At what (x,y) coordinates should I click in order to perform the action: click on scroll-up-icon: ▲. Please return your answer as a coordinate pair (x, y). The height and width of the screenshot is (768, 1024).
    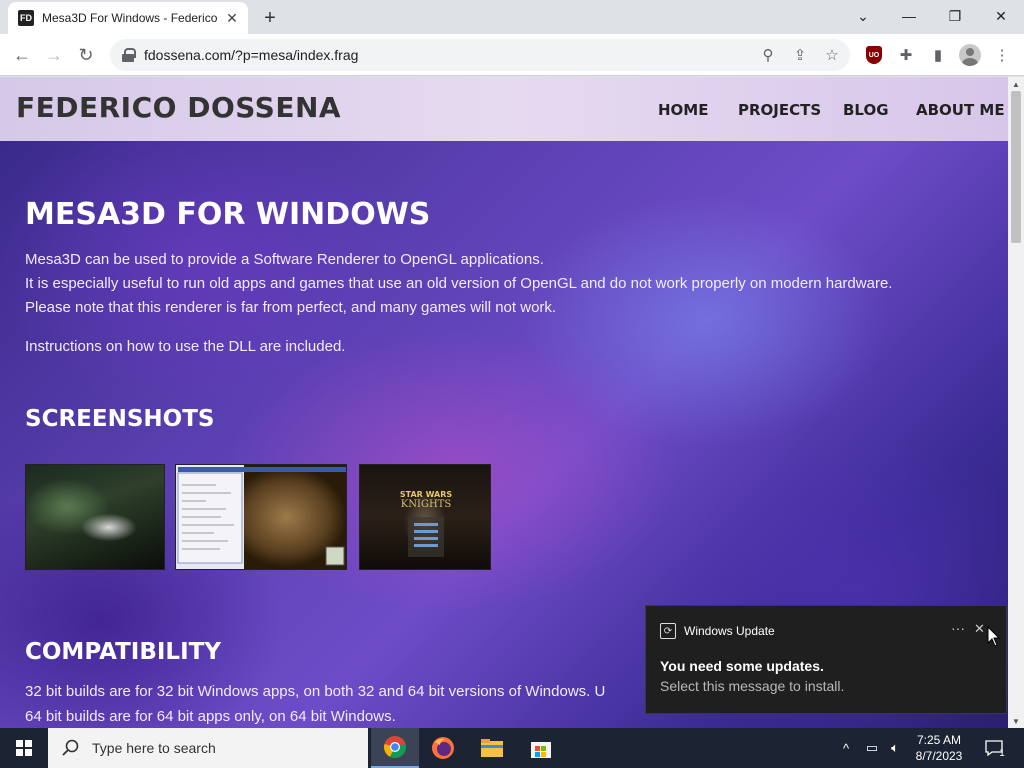
    Looking at the image, I should click on (1016, 84).